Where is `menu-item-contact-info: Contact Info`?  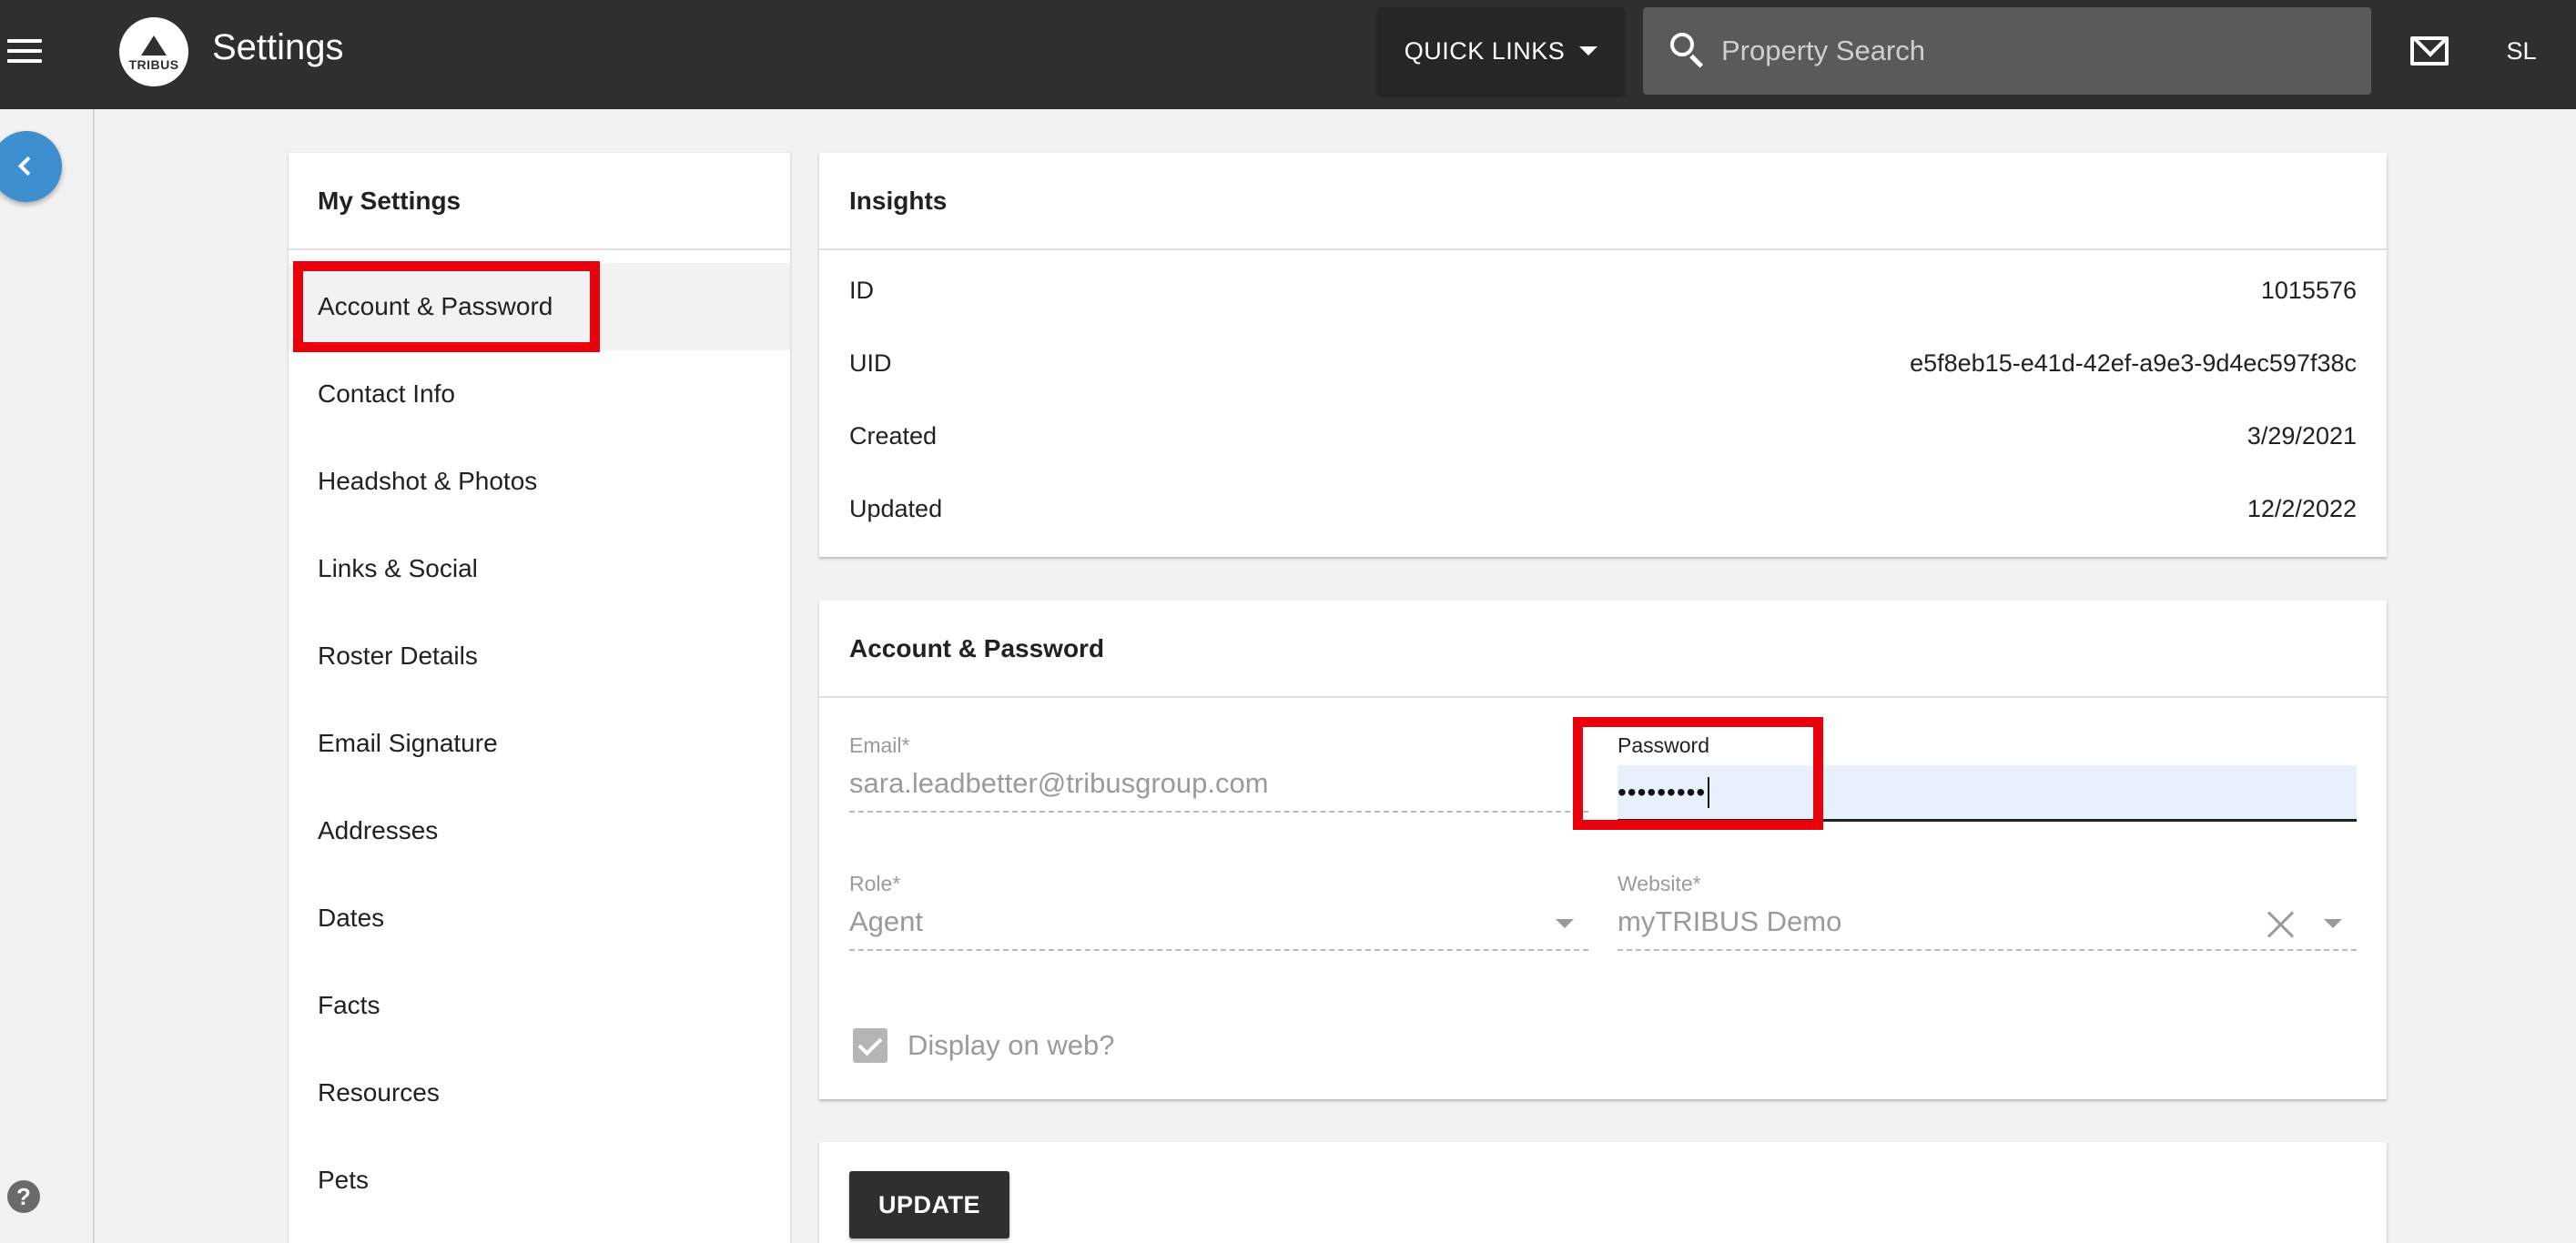 menu-item-contact-info: Contact Info is located at coordinates (539, 394).